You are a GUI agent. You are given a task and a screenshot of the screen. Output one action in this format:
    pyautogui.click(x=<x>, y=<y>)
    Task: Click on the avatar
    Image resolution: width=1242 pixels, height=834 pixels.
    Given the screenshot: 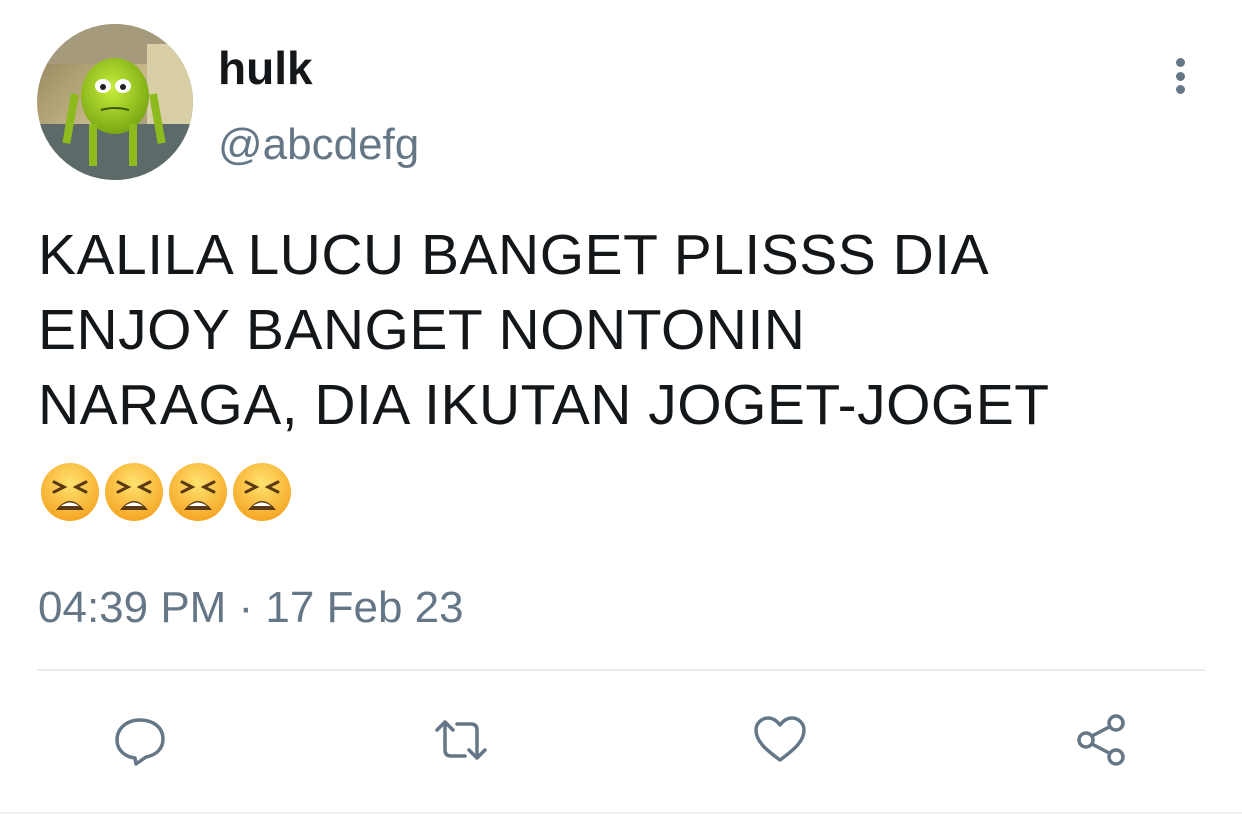 What is the action you would take?
    pyautogui.click(x=115, y=102)
    